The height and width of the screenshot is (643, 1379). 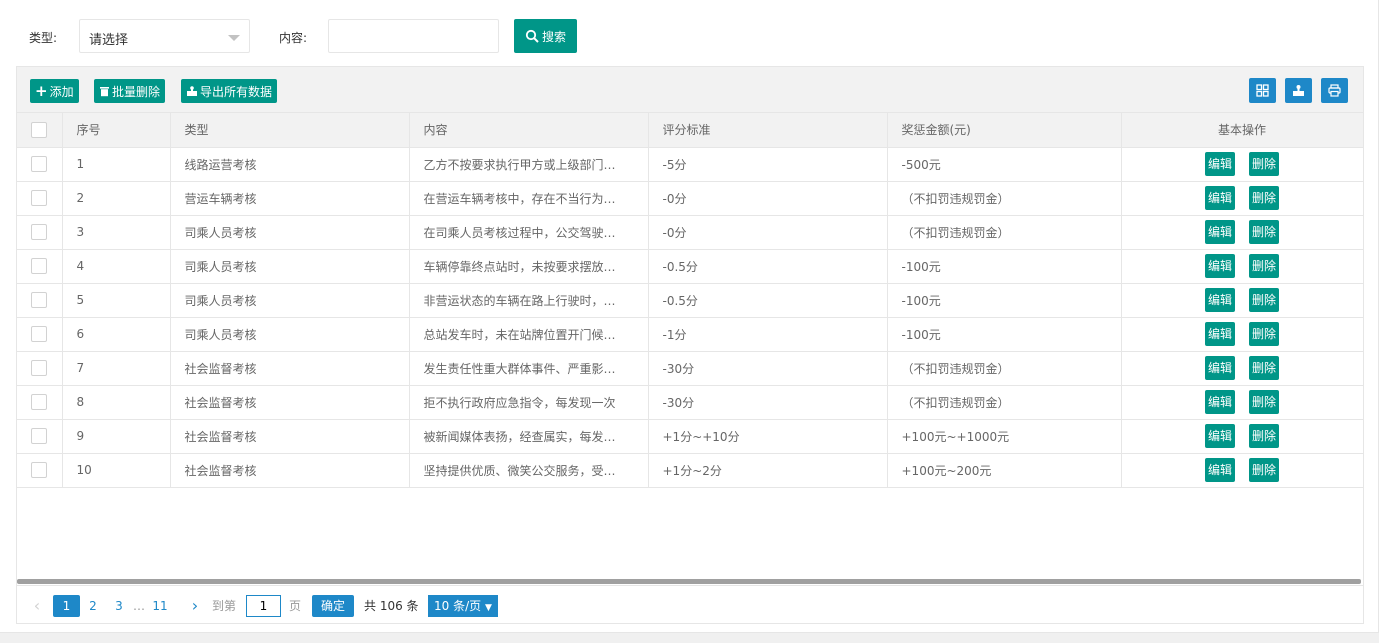 What do you see at coordinates (164, 36) in the screenshot?
I see `type-select: 请选择` at bounding box center [164, 36].